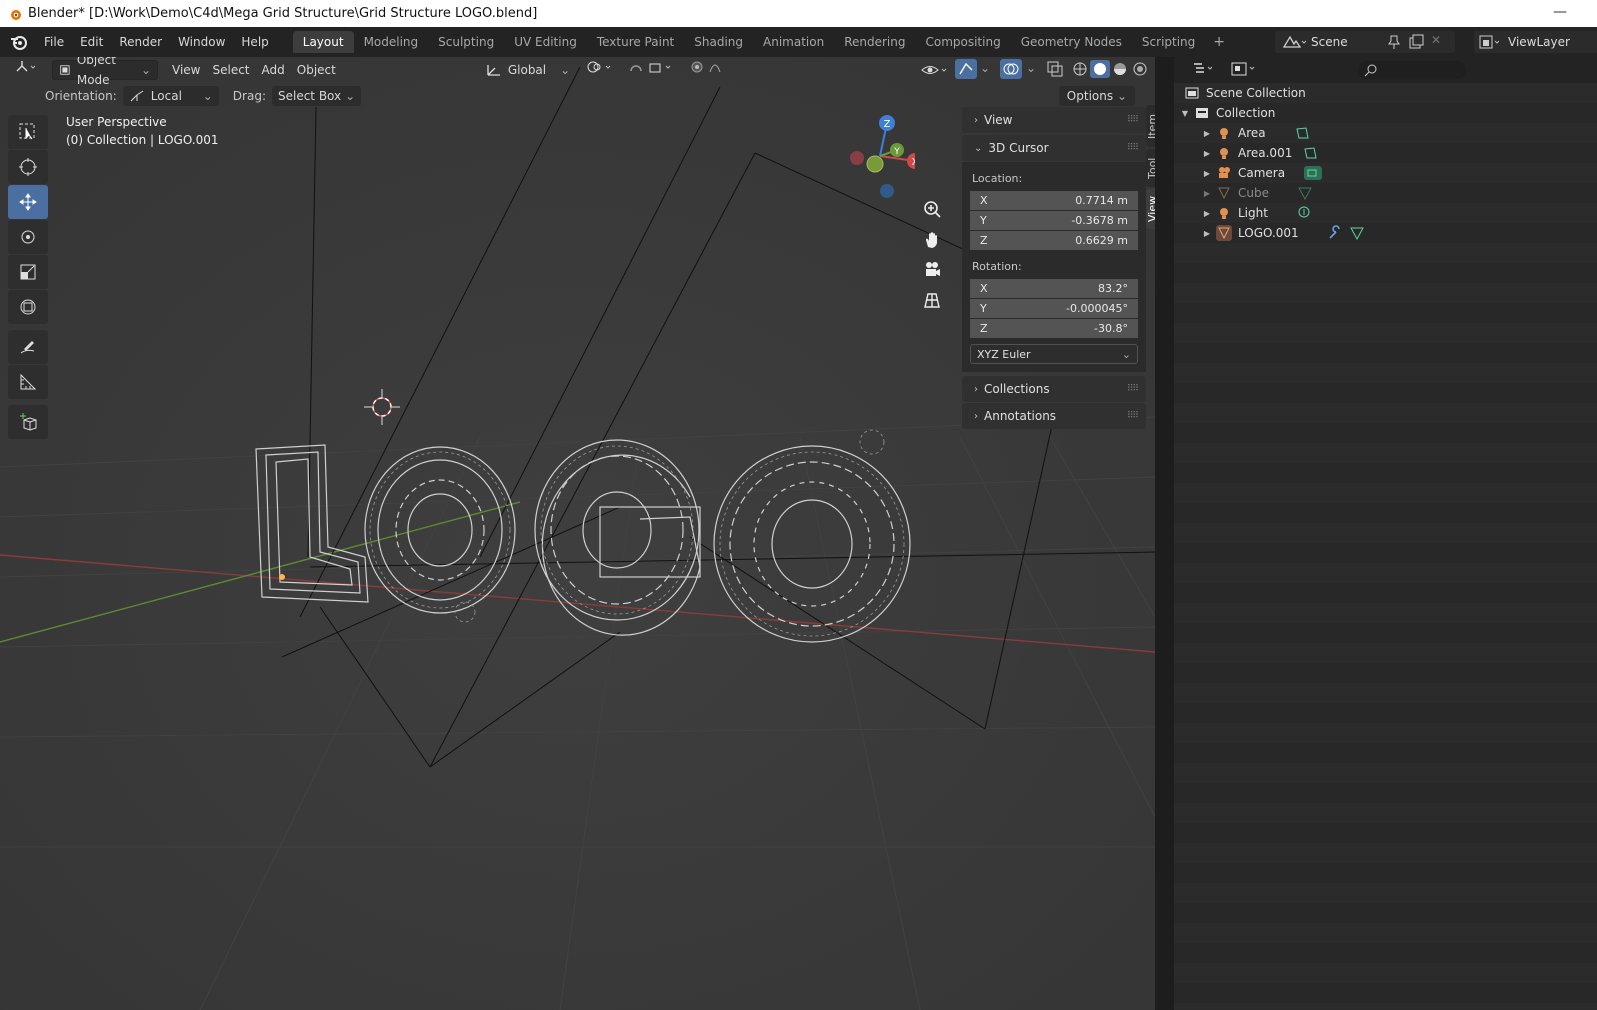  Describe the element at coordinates (230, 70) in the screenshot. I see `menu-select: Select` at that location.